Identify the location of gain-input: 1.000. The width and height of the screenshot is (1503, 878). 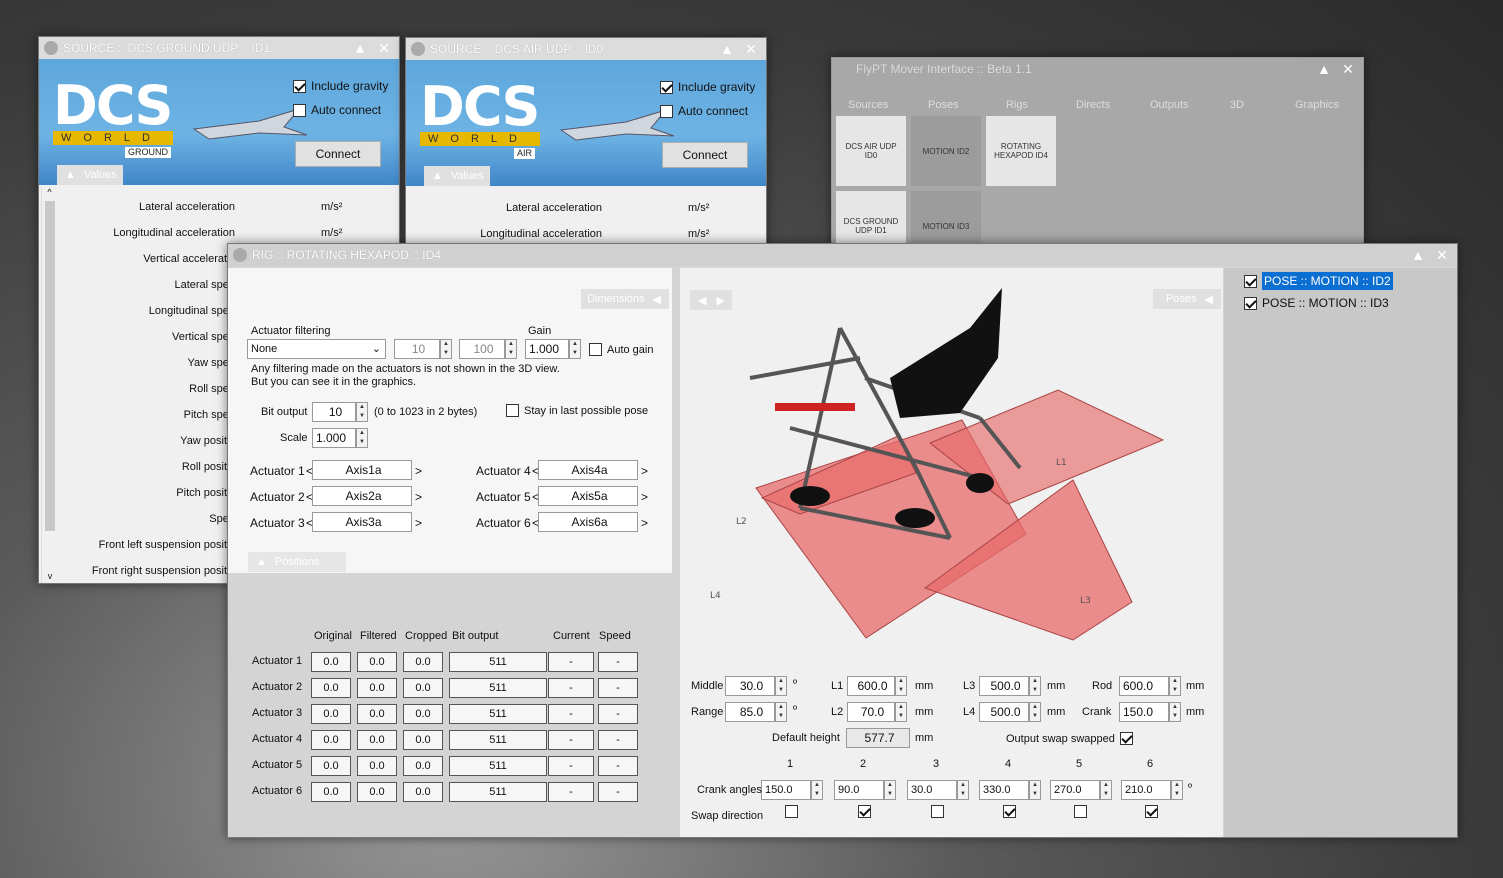
(547, 349).